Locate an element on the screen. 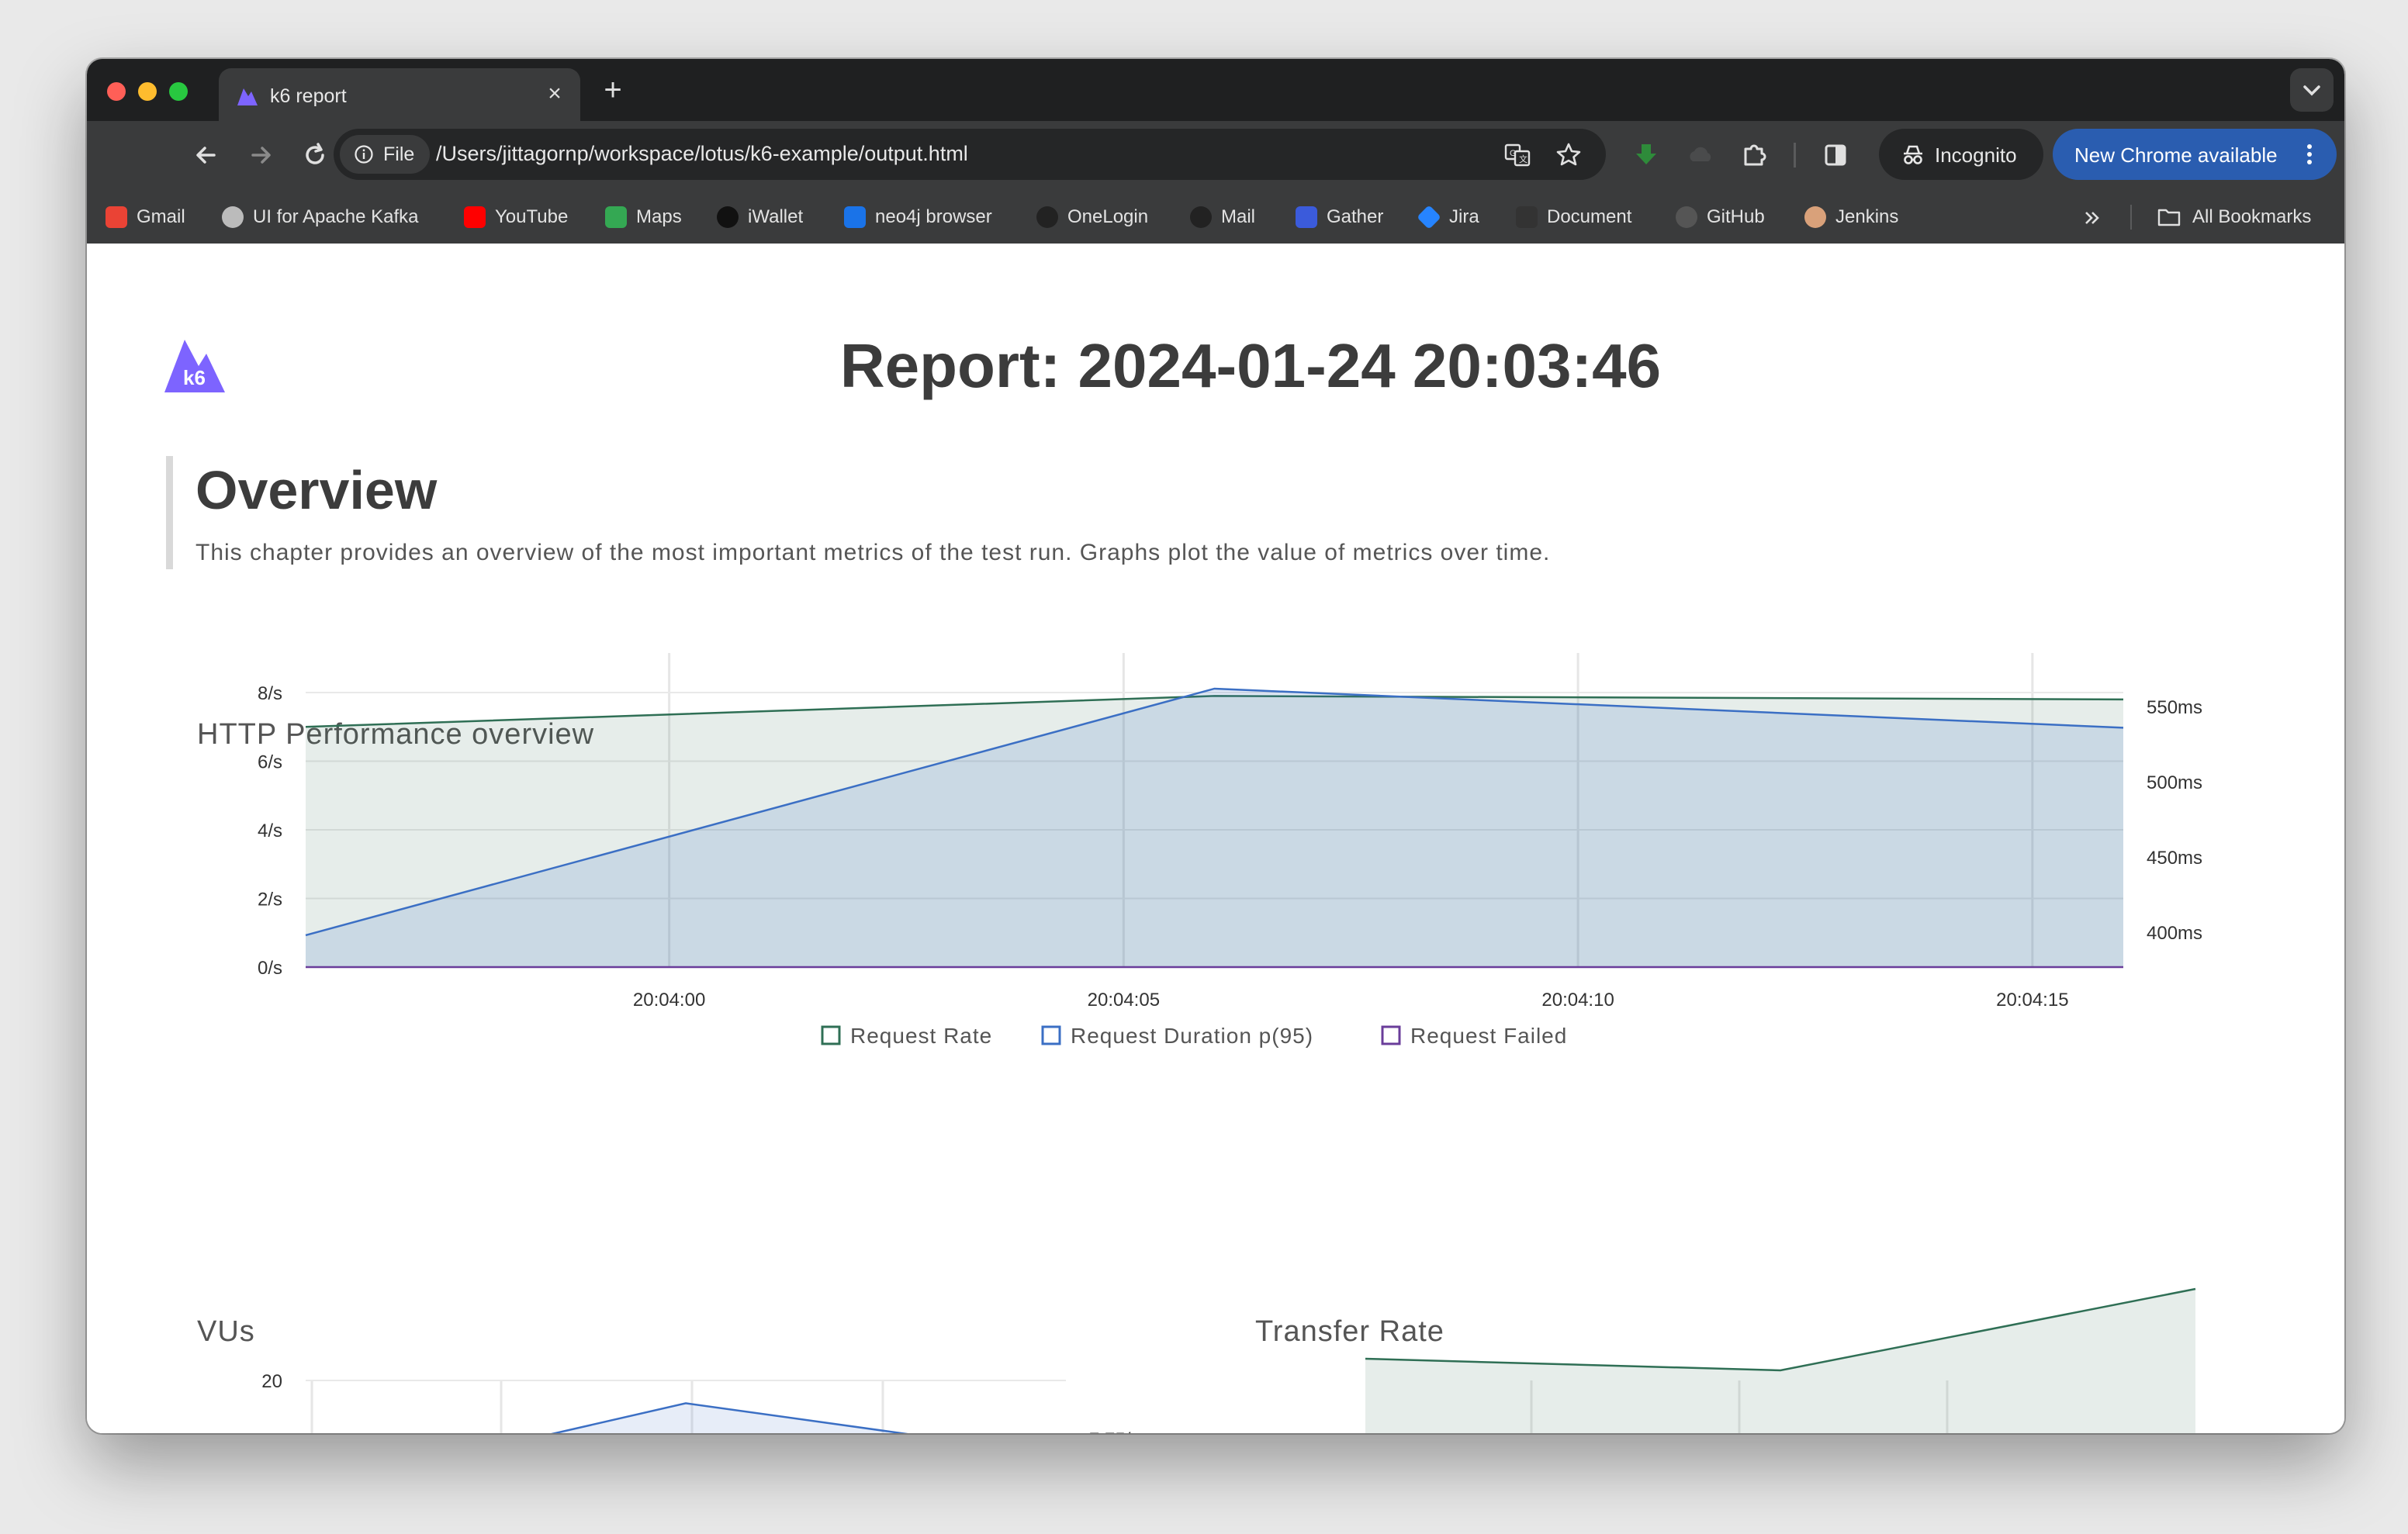 This screenshot has width=2408, height=1534. chevron-down-icon is located at coordinates (2311, 90).